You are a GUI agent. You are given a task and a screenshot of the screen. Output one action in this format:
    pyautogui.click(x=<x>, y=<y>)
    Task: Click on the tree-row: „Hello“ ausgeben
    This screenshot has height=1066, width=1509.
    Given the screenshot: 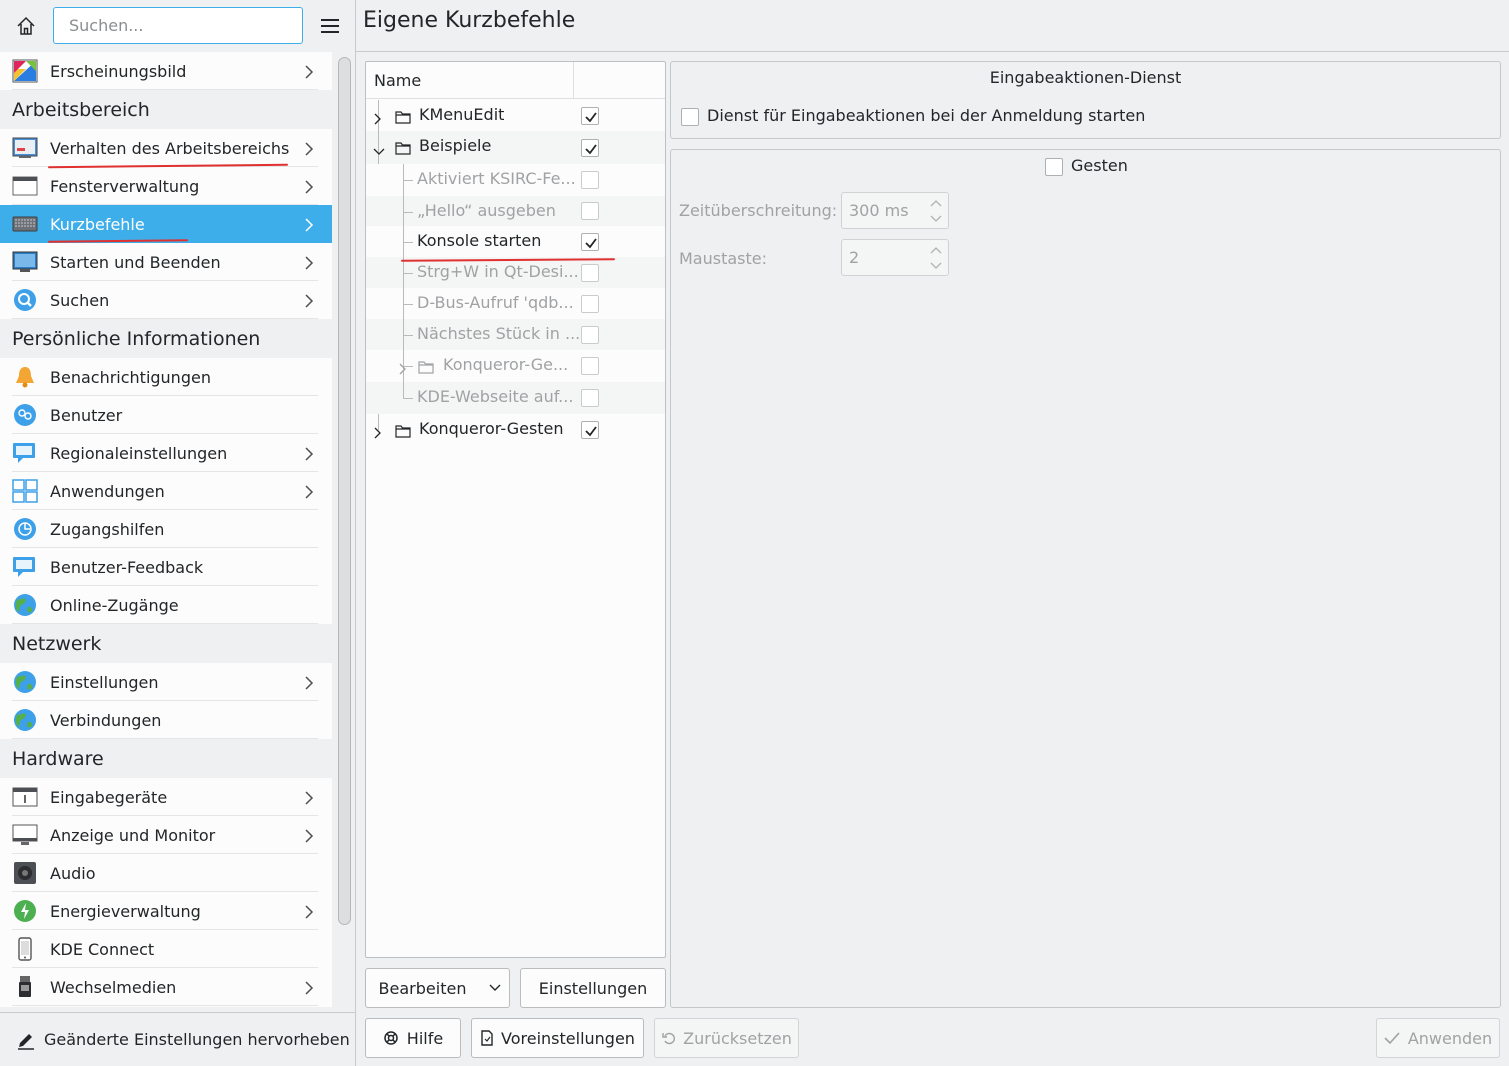 What is the action you would take?
    pyautogui.click(x=515, y=211)
    